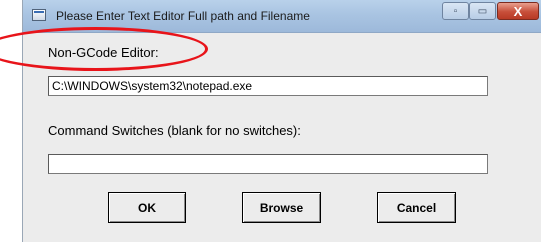 The image size is (541, 242). I want to click on minimize-icon: ▫, so click(455, 11).